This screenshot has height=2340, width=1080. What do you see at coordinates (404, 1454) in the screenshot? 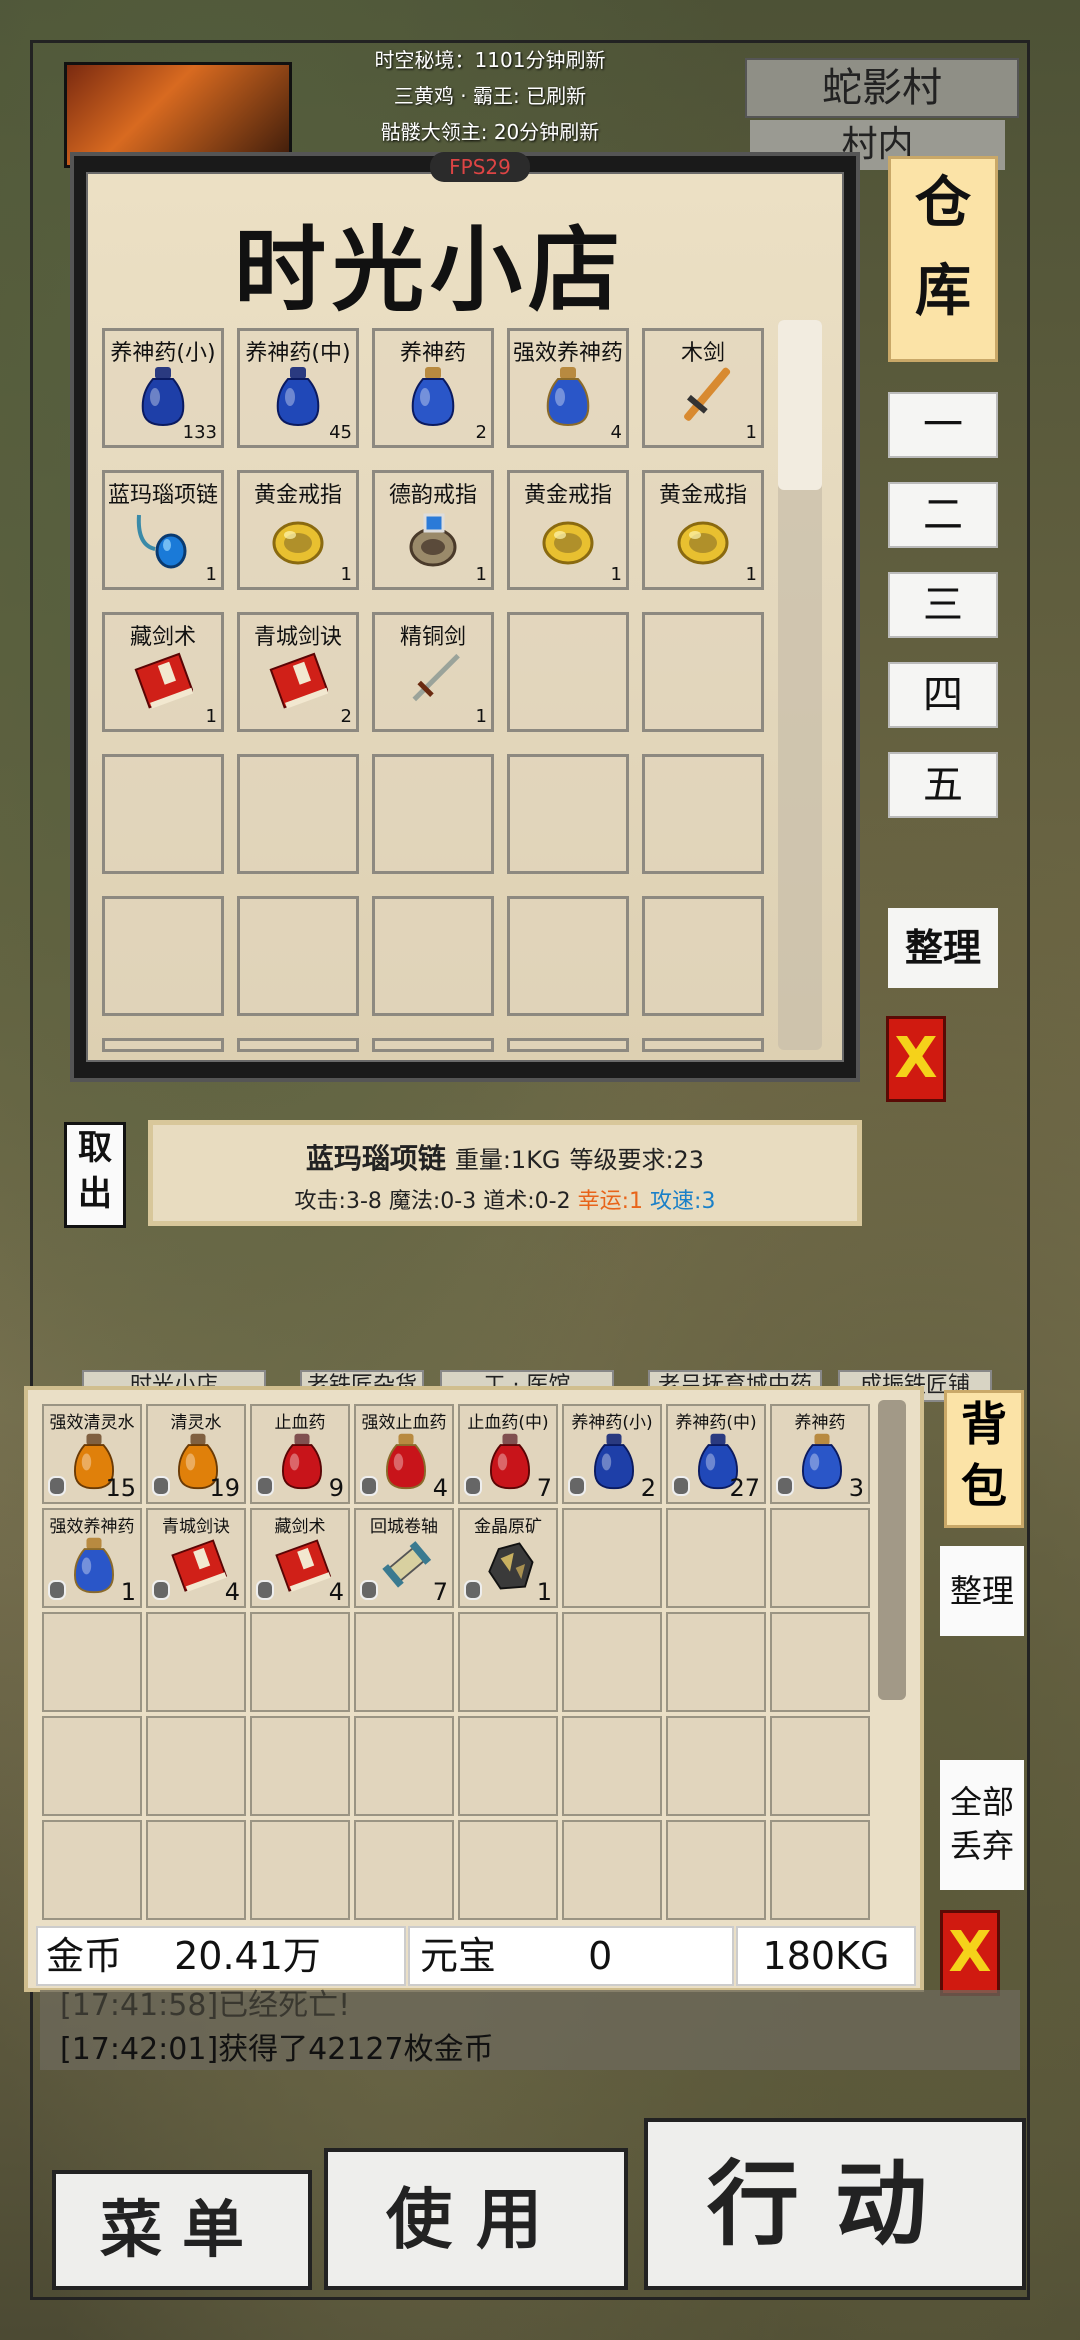
I see `bag-slot: 强效止血药 4` at bounding box center [404, 1454].